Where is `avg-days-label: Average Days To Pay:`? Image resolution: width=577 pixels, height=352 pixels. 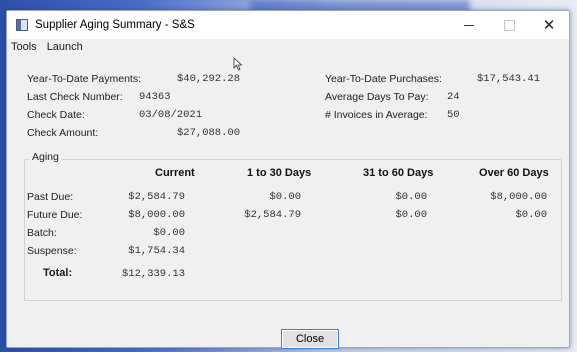
avg-days-label: Average Days To Pay: is located at coordinates (377, 97).